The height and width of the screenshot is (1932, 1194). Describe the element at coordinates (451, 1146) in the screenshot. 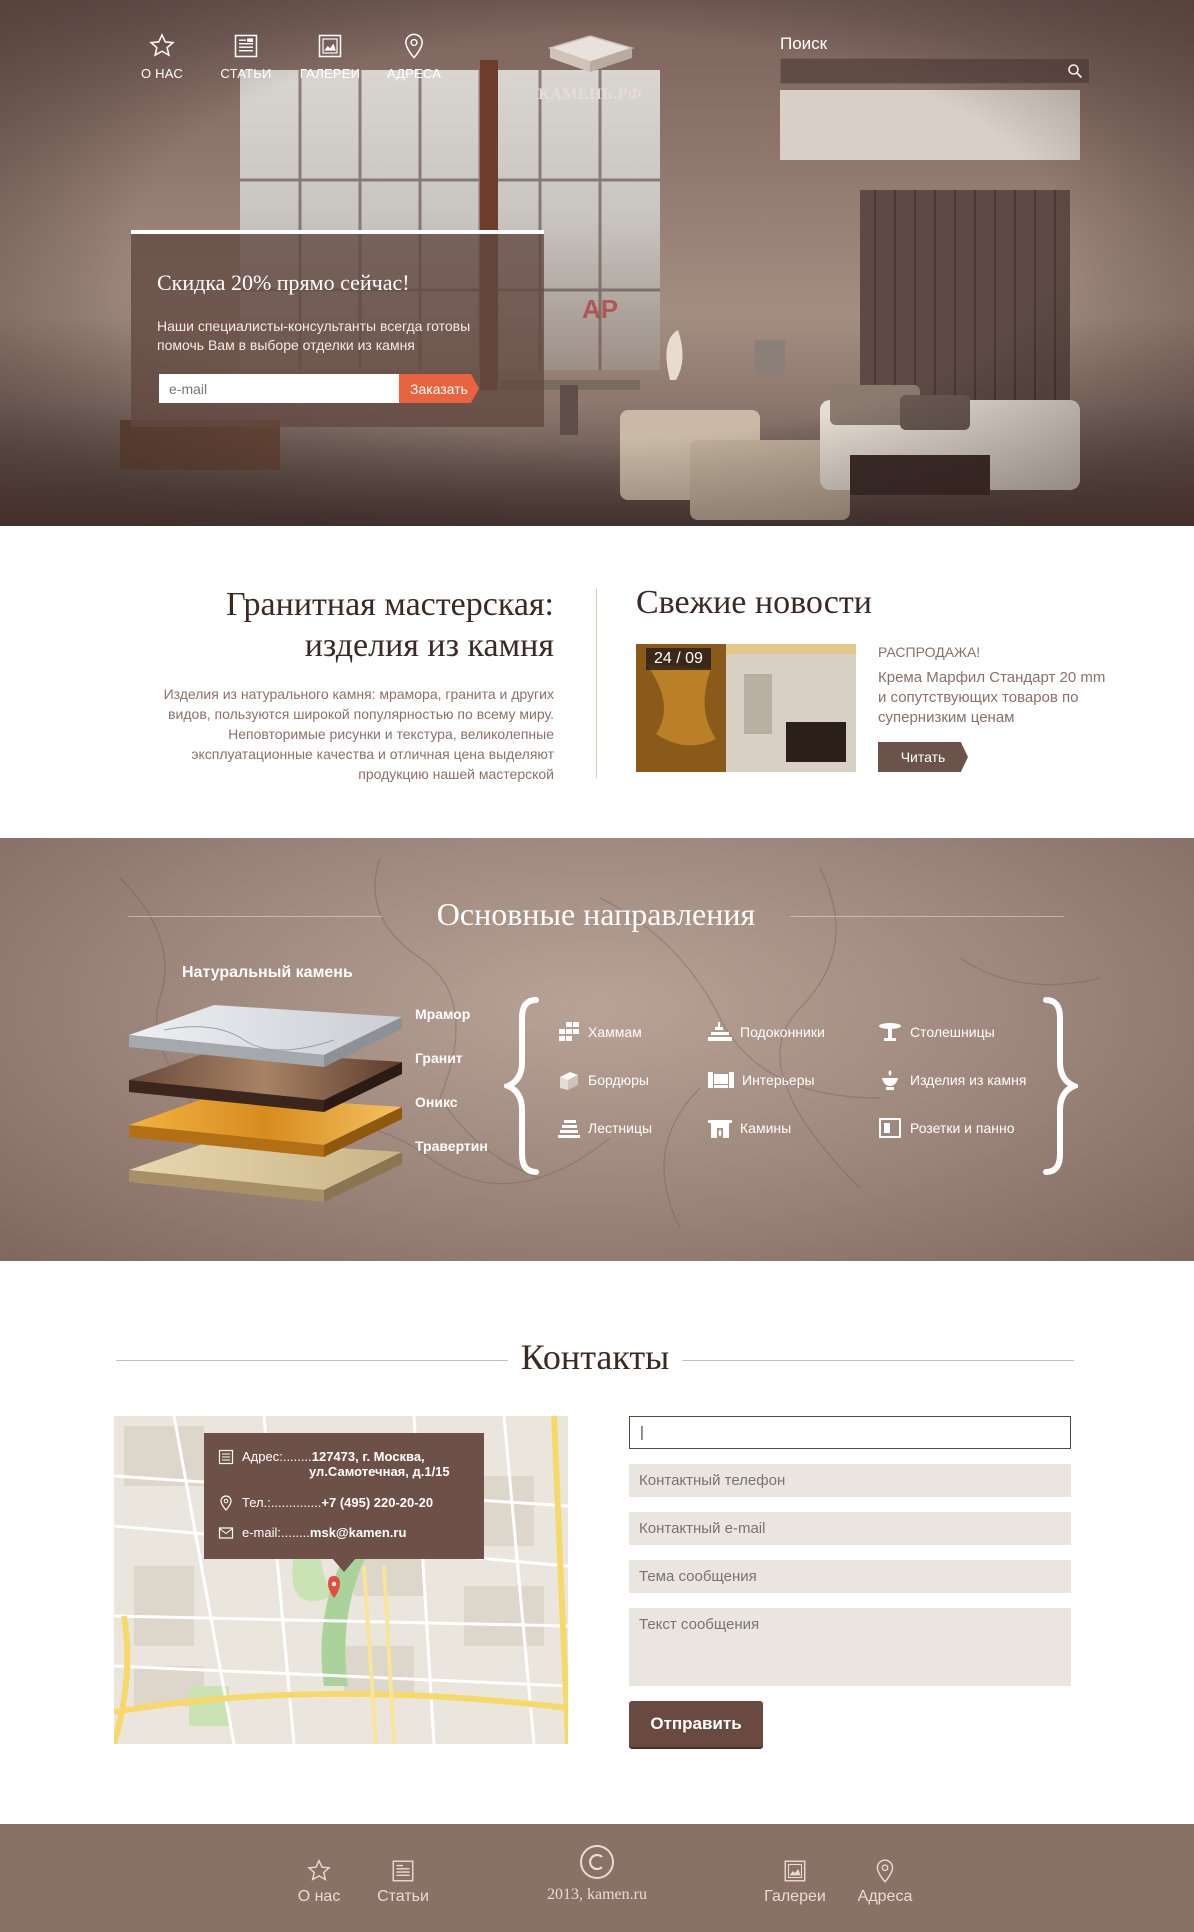

I see `stone-travertine: Травертин` at that location.